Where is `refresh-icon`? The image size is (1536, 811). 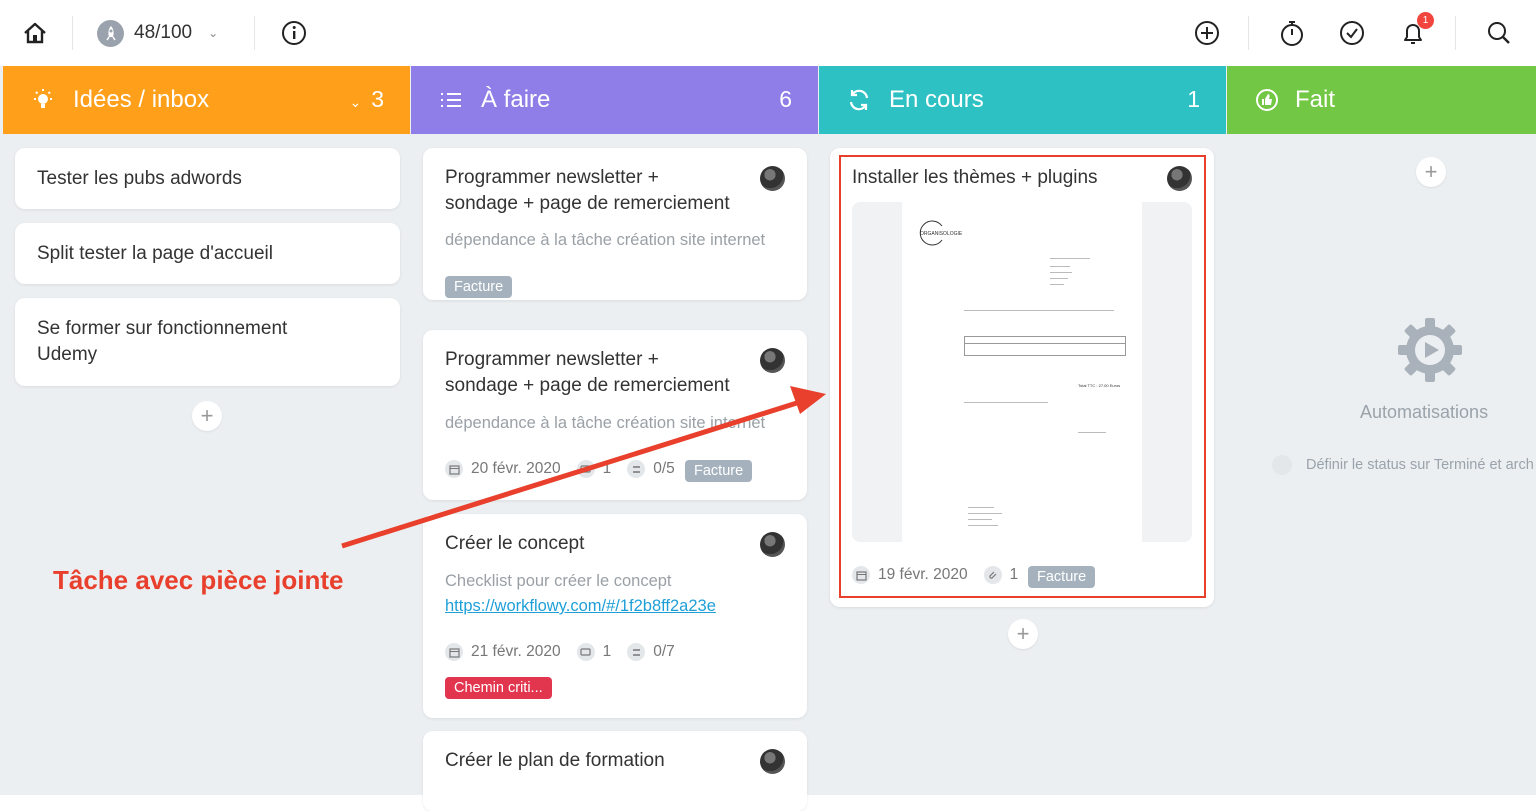 refresh-icon is located at coordinates (859, 100).